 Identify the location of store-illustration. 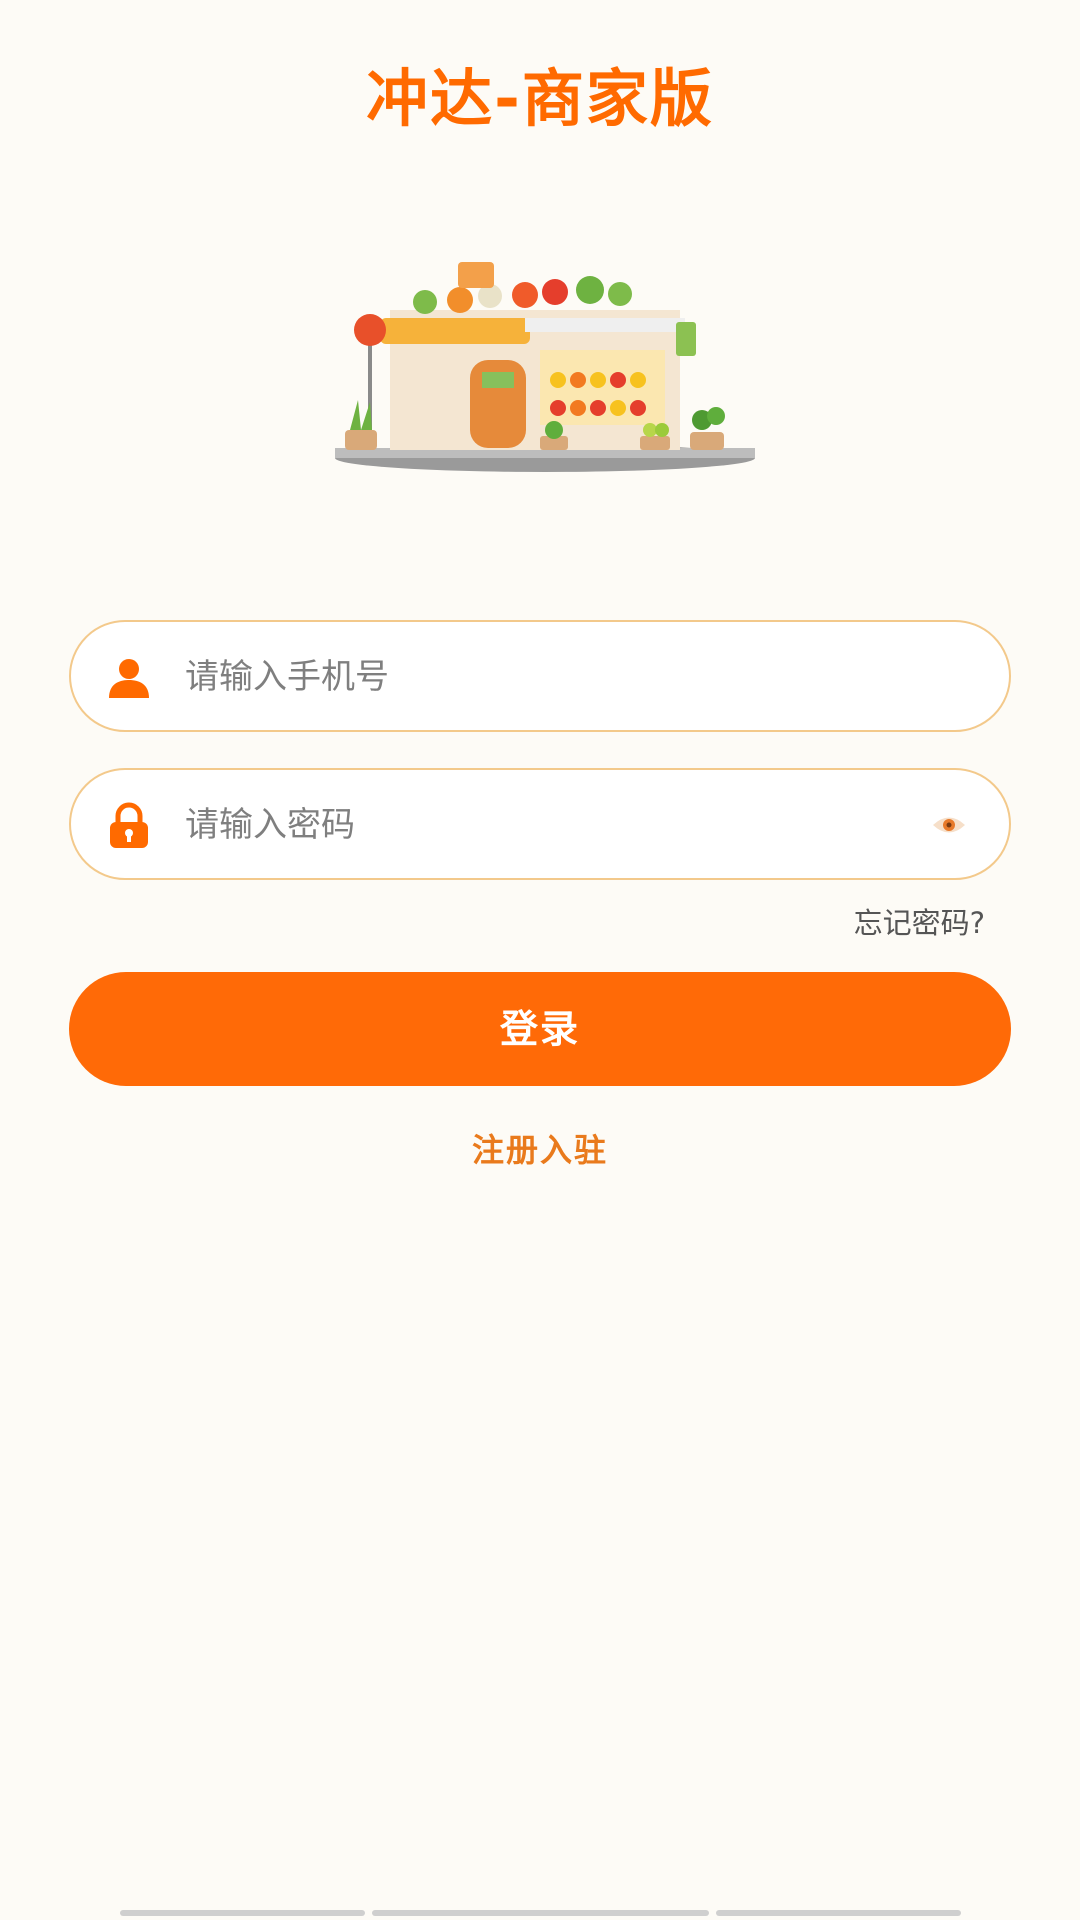
(545, 367).